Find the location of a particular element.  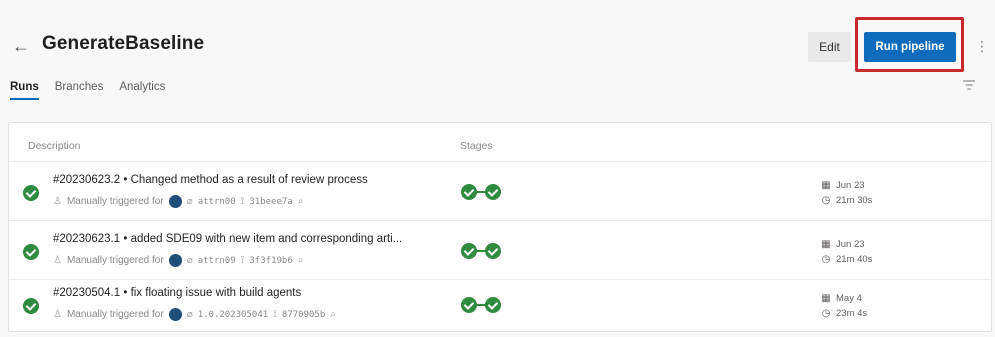

column-header-stages: Stages is located at coordinates (476, 146).